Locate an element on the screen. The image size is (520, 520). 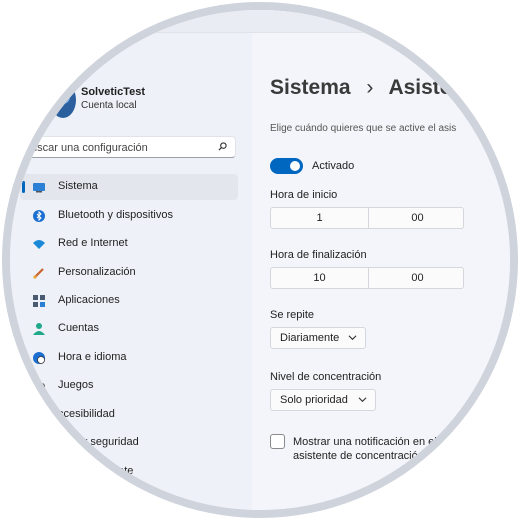
sidebar-item-juegos: Juegos is located at coordinates (129, 386).